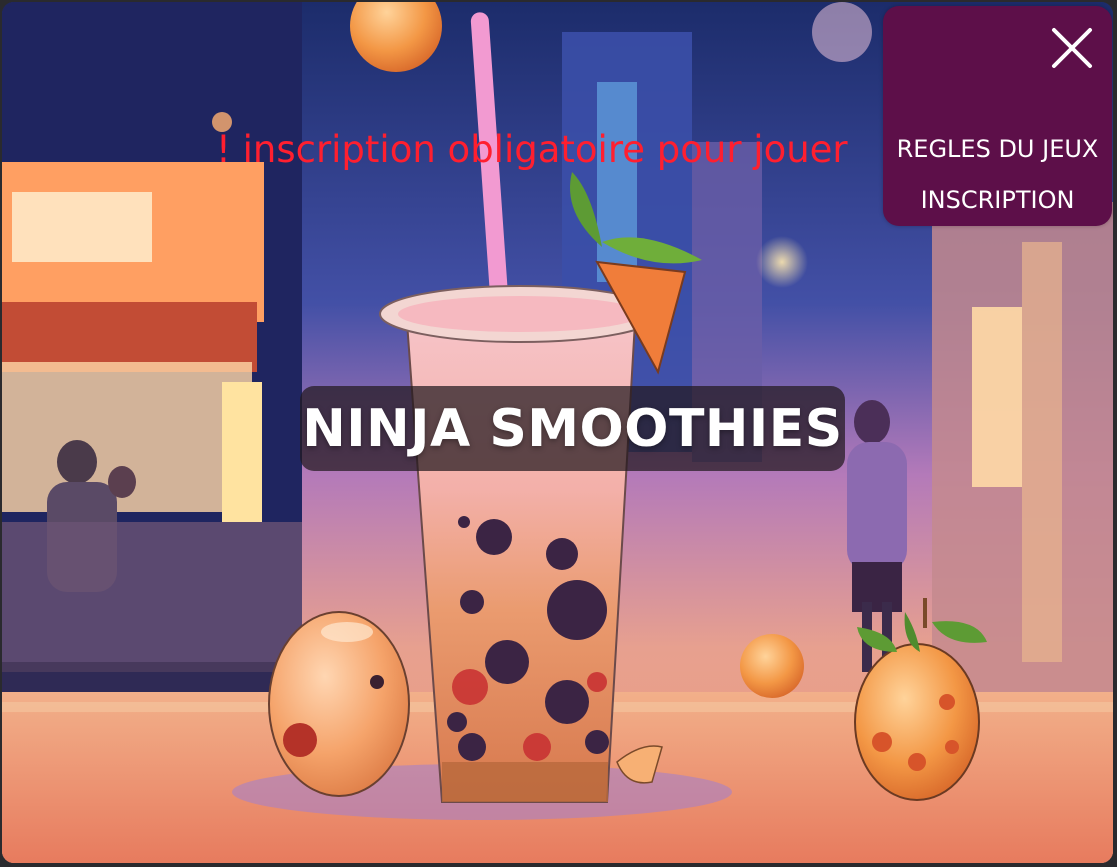 The width and height of the screenshot is (1117, 867). Describe the element at coordinates (997, 200) in the screenshot. I see `menu-item-inscription: INSCRIPTION` at that location.